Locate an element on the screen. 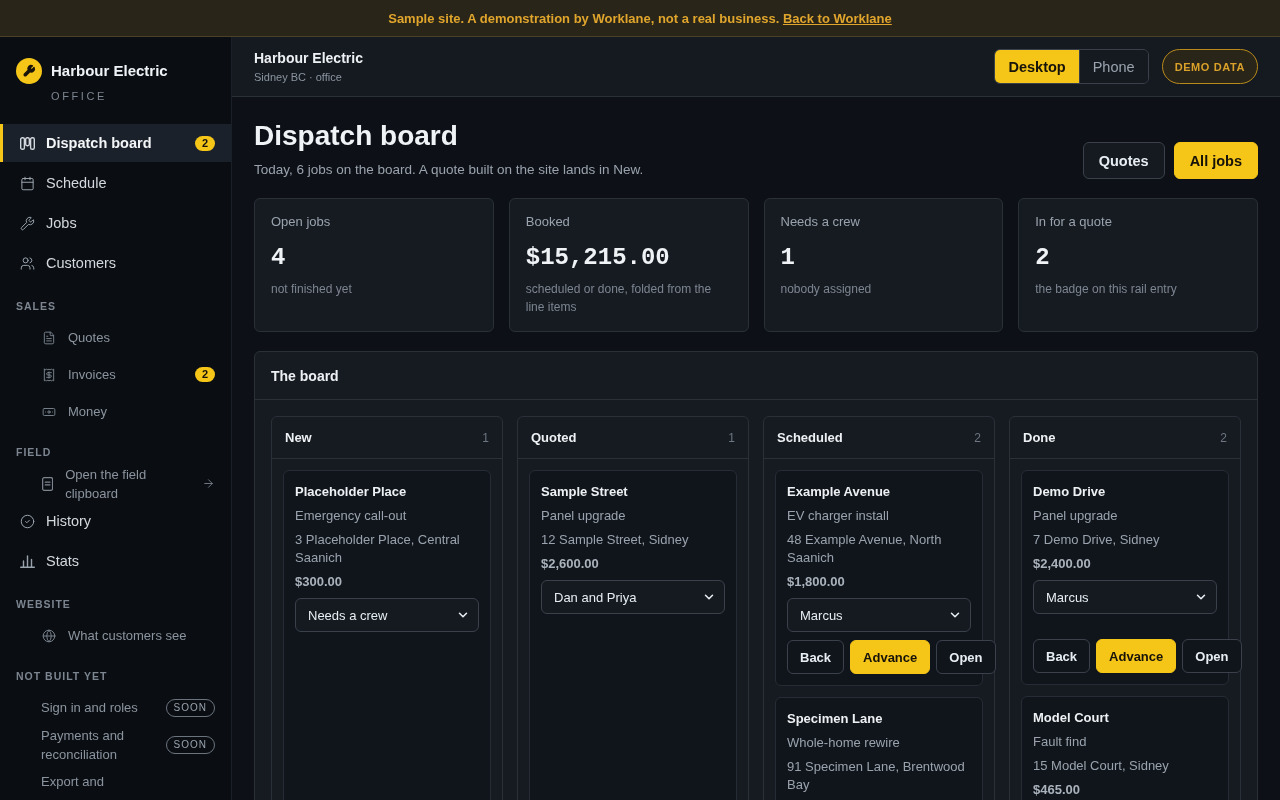 The image size is (1280, 800). job-address: 91 Specimen Lane, Brentwood Bay is located at coordinates (876, 776).